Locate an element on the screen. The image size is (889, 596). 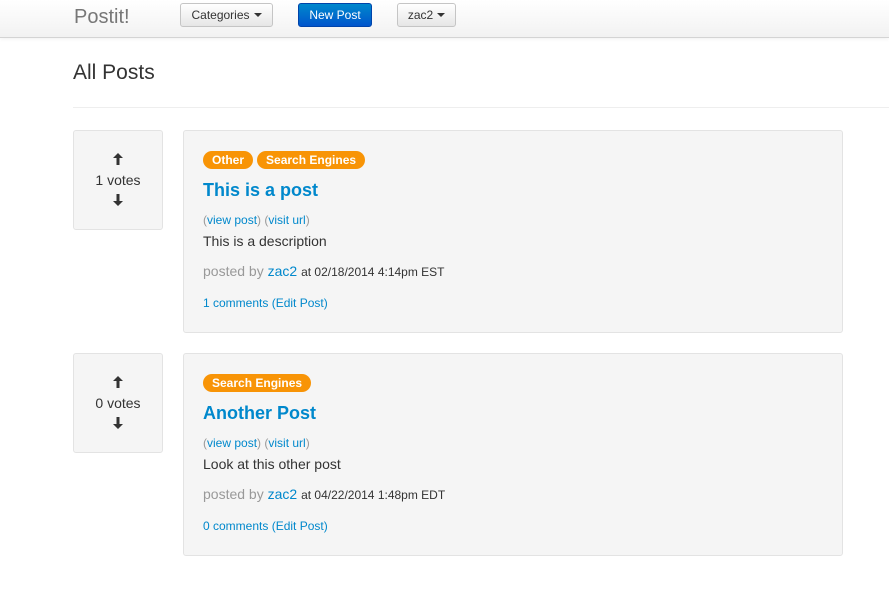
navbar: Postit! Categories New Post zac2 is located at coordinates (444, 19).